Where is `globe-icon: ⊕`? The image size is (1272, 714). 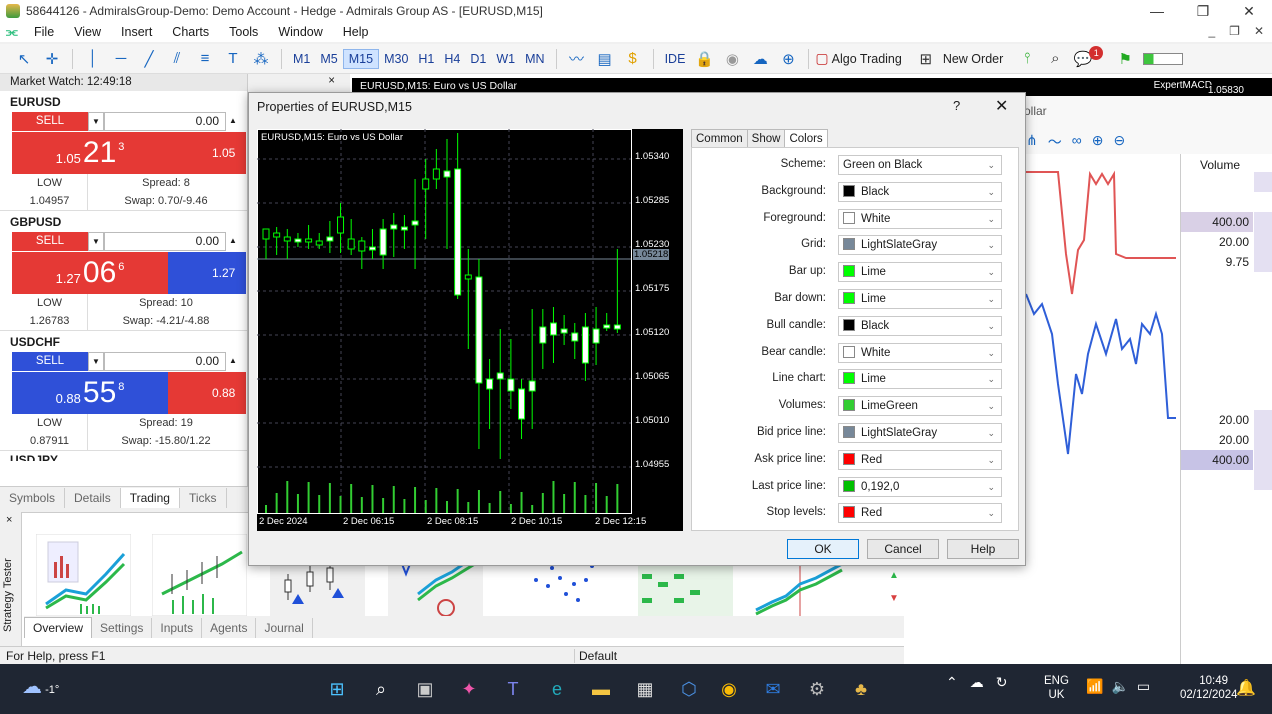
globe-icon: ⊕ is located at coordinates (788, 59).